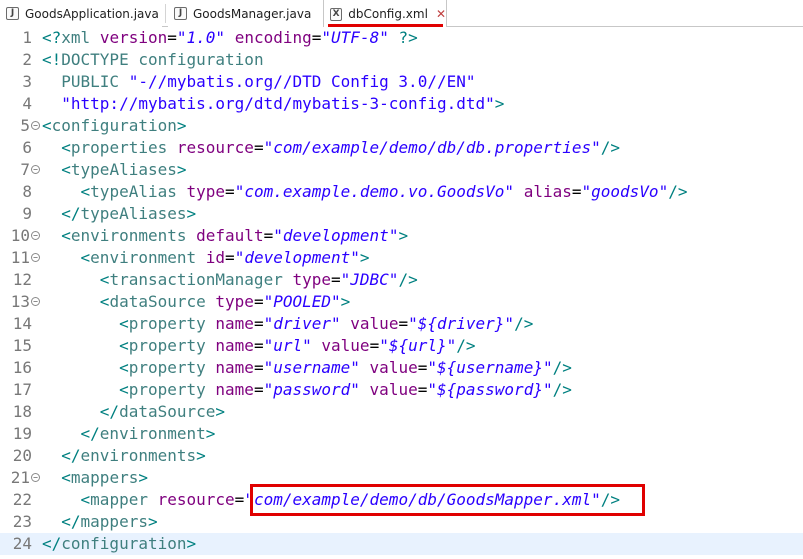  What do you see at coordinates (109, 521) in the screenshot?
I see `code-text: </mappers>` at bounding box center [109, 521].